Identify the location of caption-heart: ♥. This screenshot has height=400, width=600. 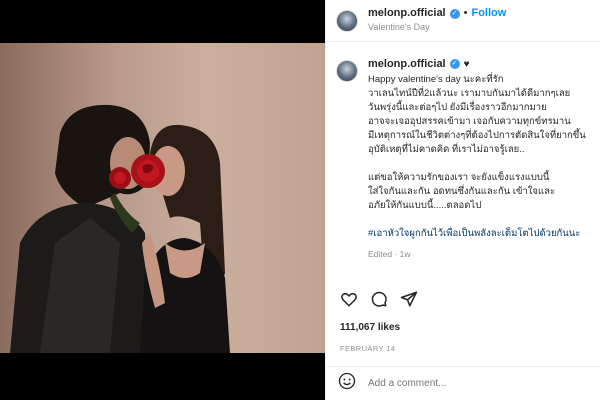
(466, 64).